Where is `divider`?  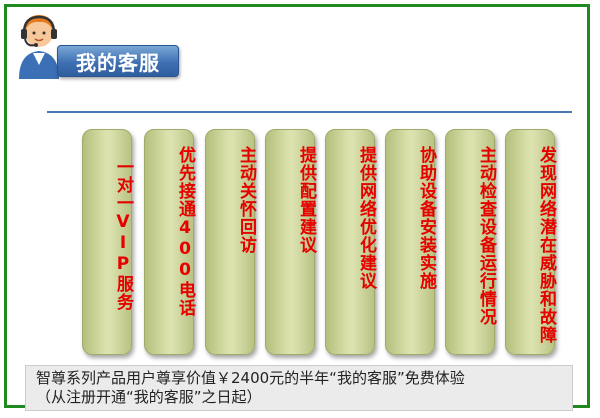 divider is located at coordinates (309, 112).